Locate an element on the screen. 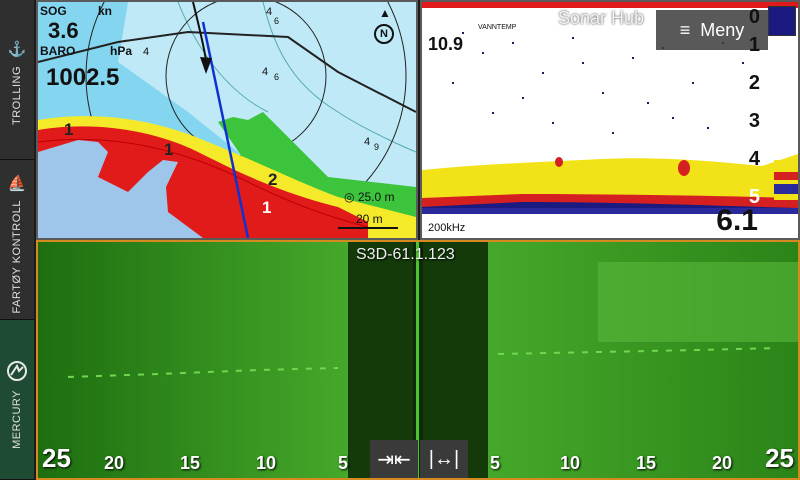 The height and width of the screenshot is (480, 800). range-ring-value: 25.0 m is located at coordinates (376, 197).